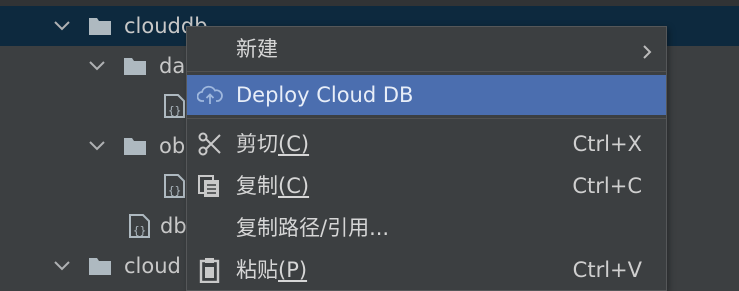  I want to click on menu-item-paste: 粘贴(P) Ctrl+V, so click(426, 270).